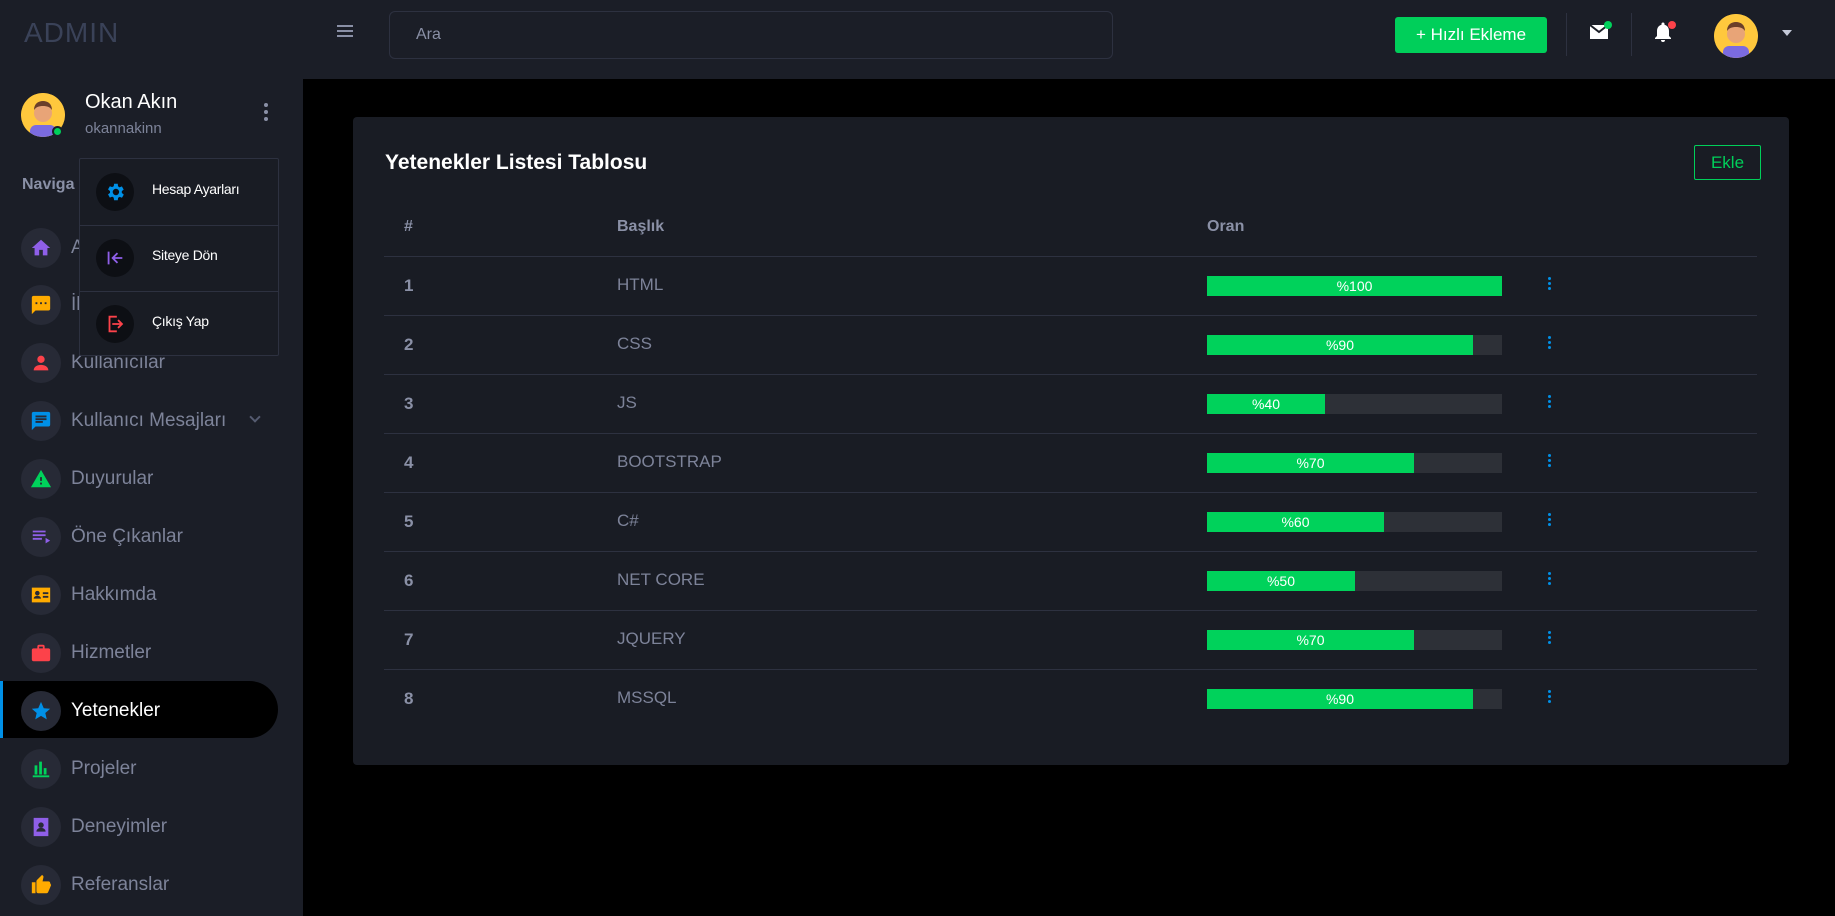 The image size is (1835, 916). I want to click on user-icon, so click(41, 363).